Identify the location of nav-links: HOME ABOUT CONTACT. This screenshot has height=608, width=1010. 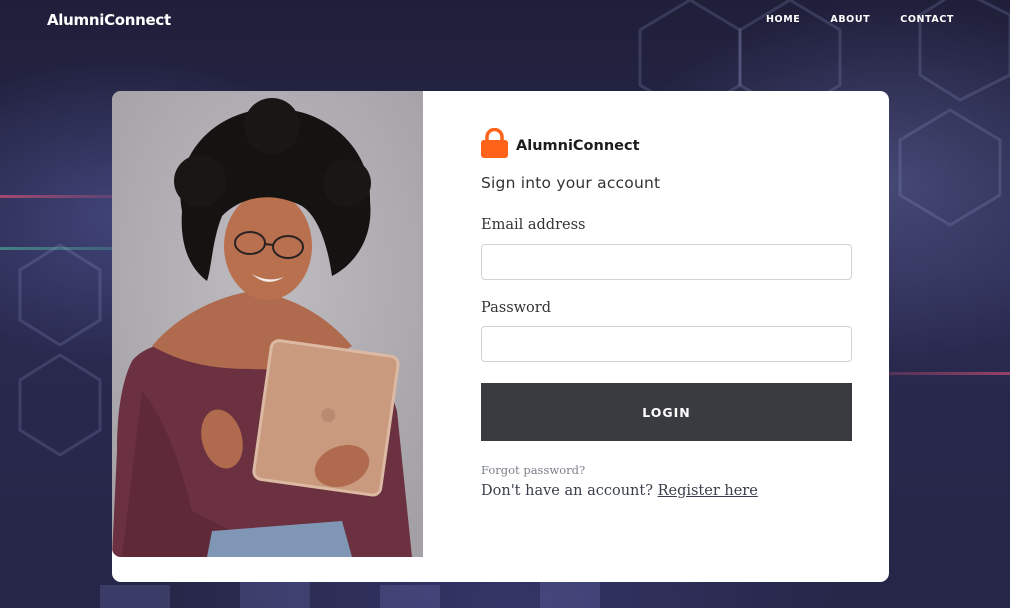
(860, 19).